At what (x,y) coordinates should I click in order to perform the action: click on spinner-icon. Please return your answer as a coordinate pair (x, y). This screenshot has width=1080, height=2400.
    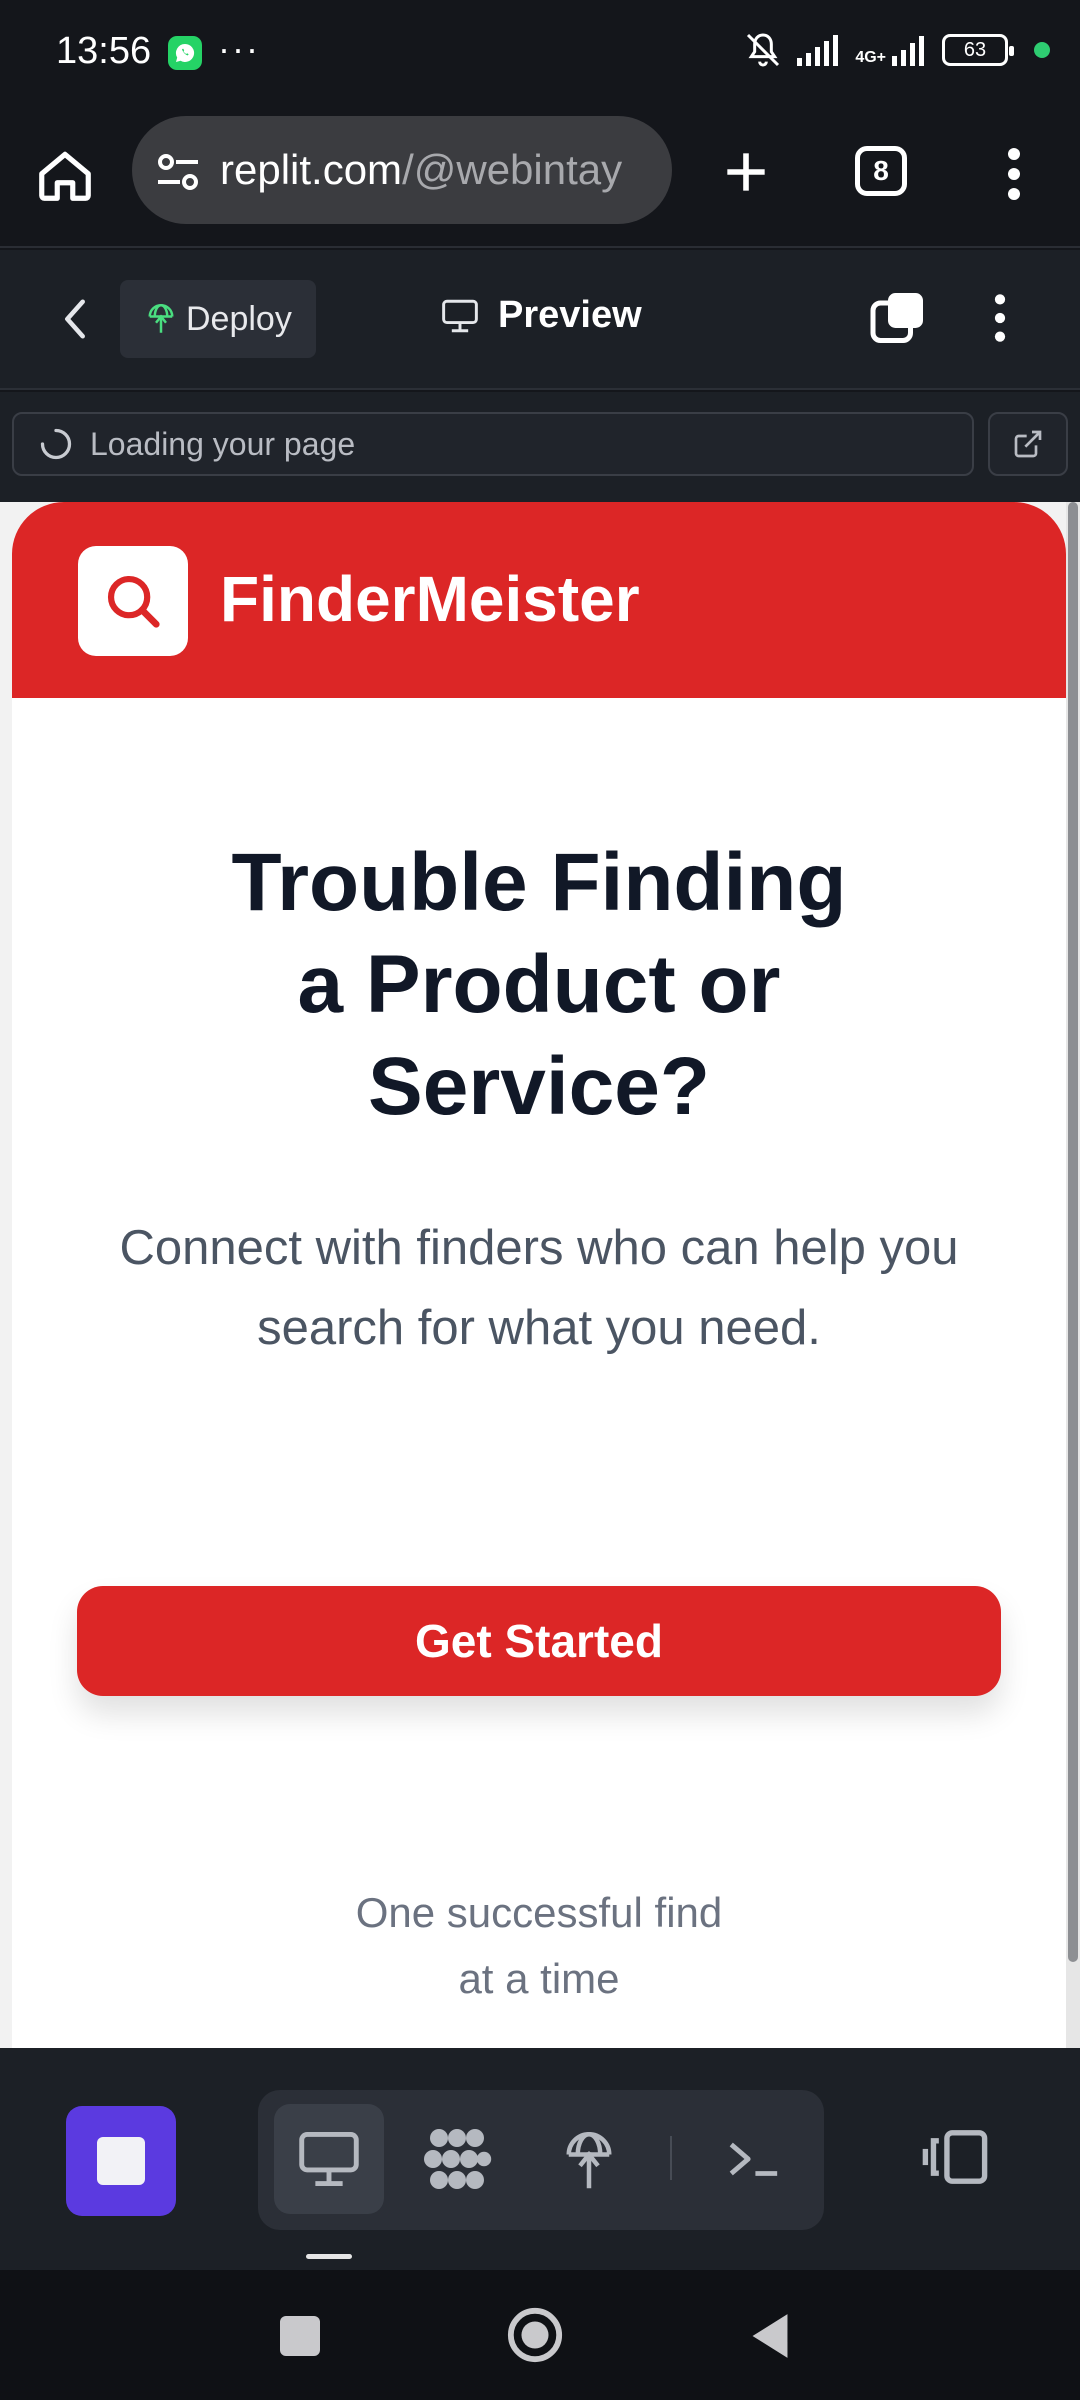
    Looking at the image, I should click on (56, 444).